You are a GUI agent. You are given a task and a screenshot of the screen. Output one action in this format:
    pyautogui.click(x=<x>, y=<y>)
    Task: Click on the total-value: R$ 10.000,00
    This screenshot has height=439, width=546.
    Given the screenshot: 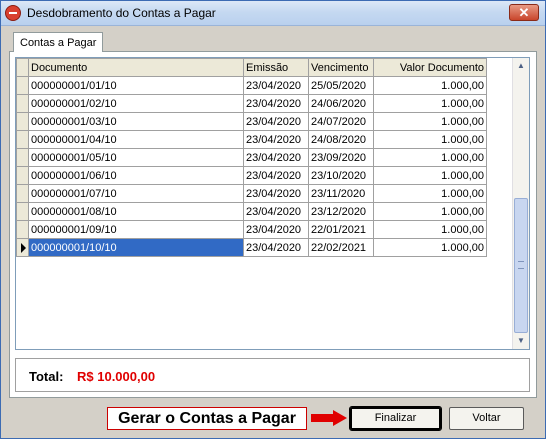 What is the action you would take?
    pyautogui.click(x=116, y=376)
    